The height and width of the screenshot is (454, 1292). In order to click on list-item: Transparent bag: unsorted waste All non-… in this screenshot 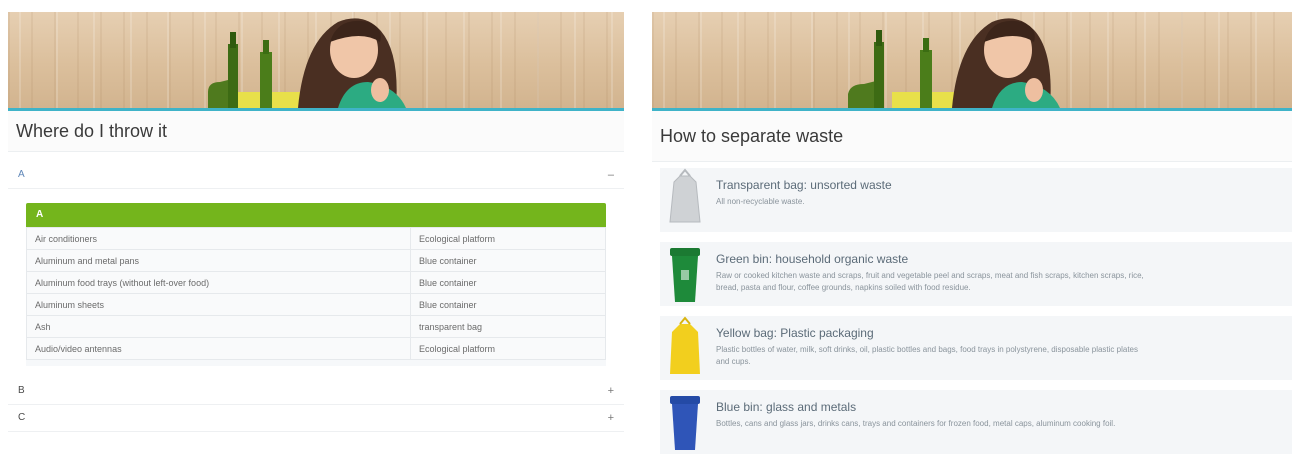, I will do `click(976, 202)`.